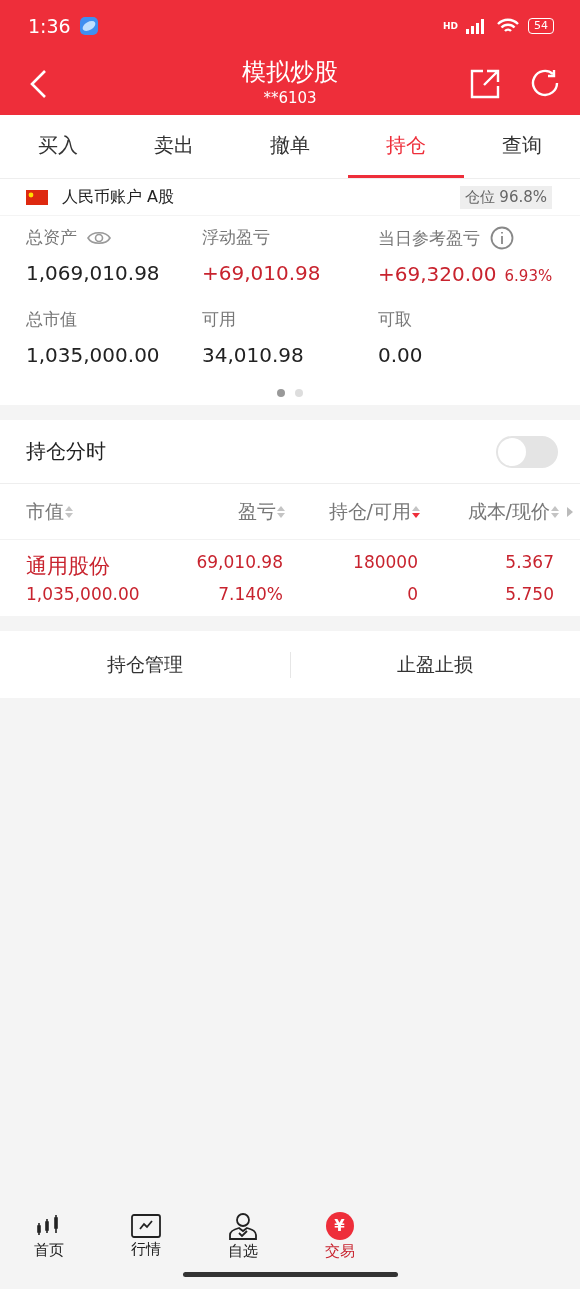 The image size is (580, 1289). What do you see at coordinates (290, 72) in the screenshot?
I see `page-title: 模拟炒股` at bounding box center [290, 72].